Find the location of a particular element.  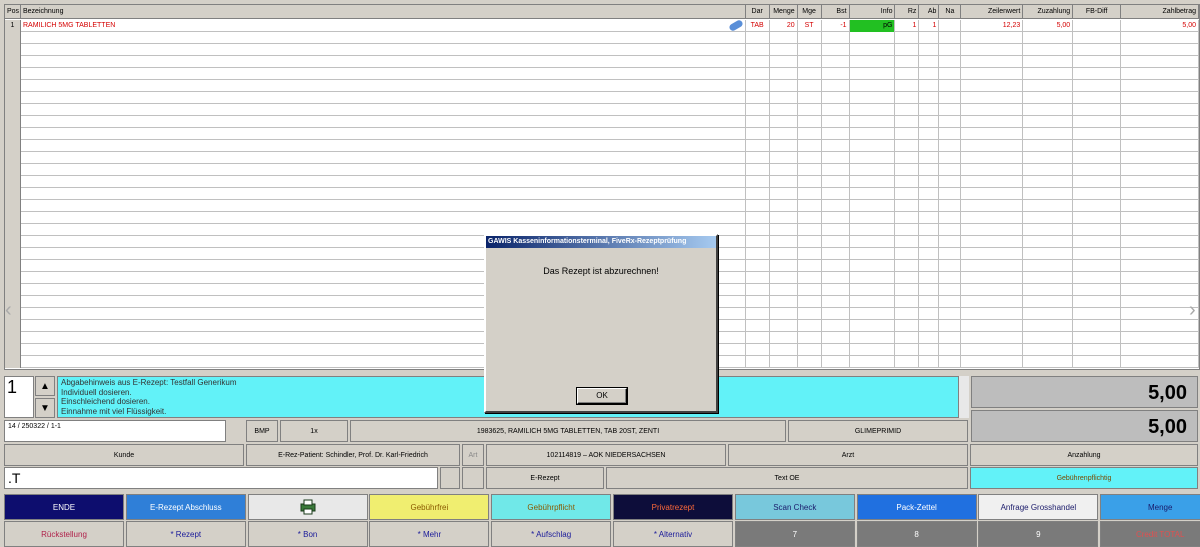

button-ende: ENDE is located at coordinates (64, 507).